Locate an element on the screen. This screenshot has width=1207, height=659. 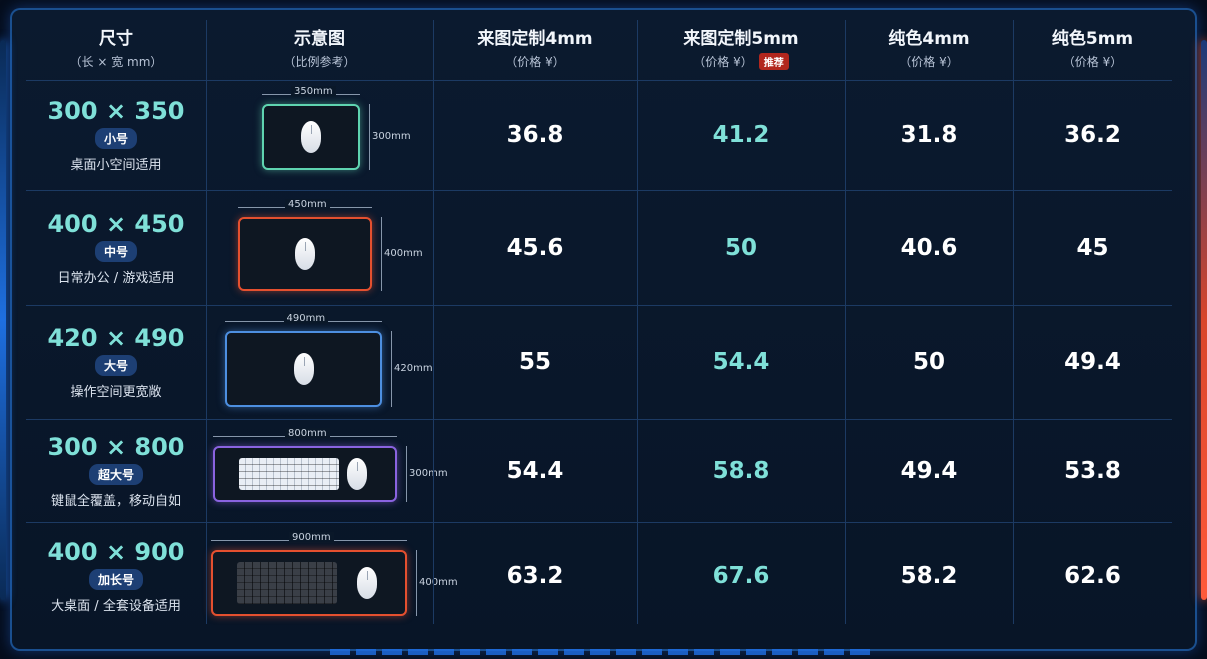
price-value: 49.4 is located at coordinates (929, 470).